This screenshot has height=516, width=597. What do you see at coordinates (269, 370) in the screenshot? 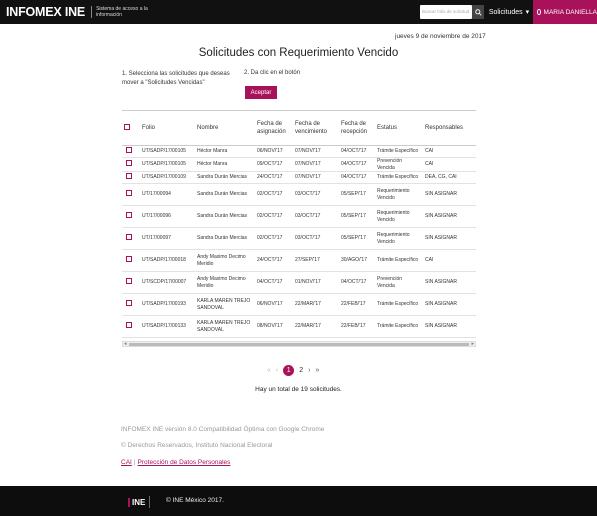
I see `first-page-button: «` at bounding box center [269, 370].